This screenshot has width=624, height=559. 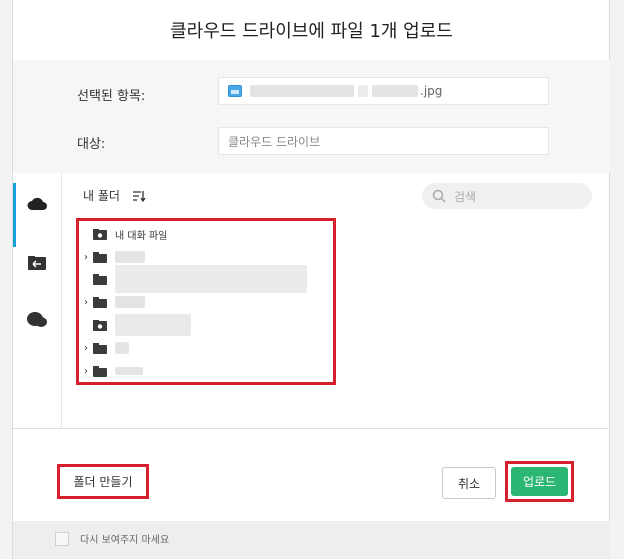 I want to click on sort-icon, so click(x=139, y=196).